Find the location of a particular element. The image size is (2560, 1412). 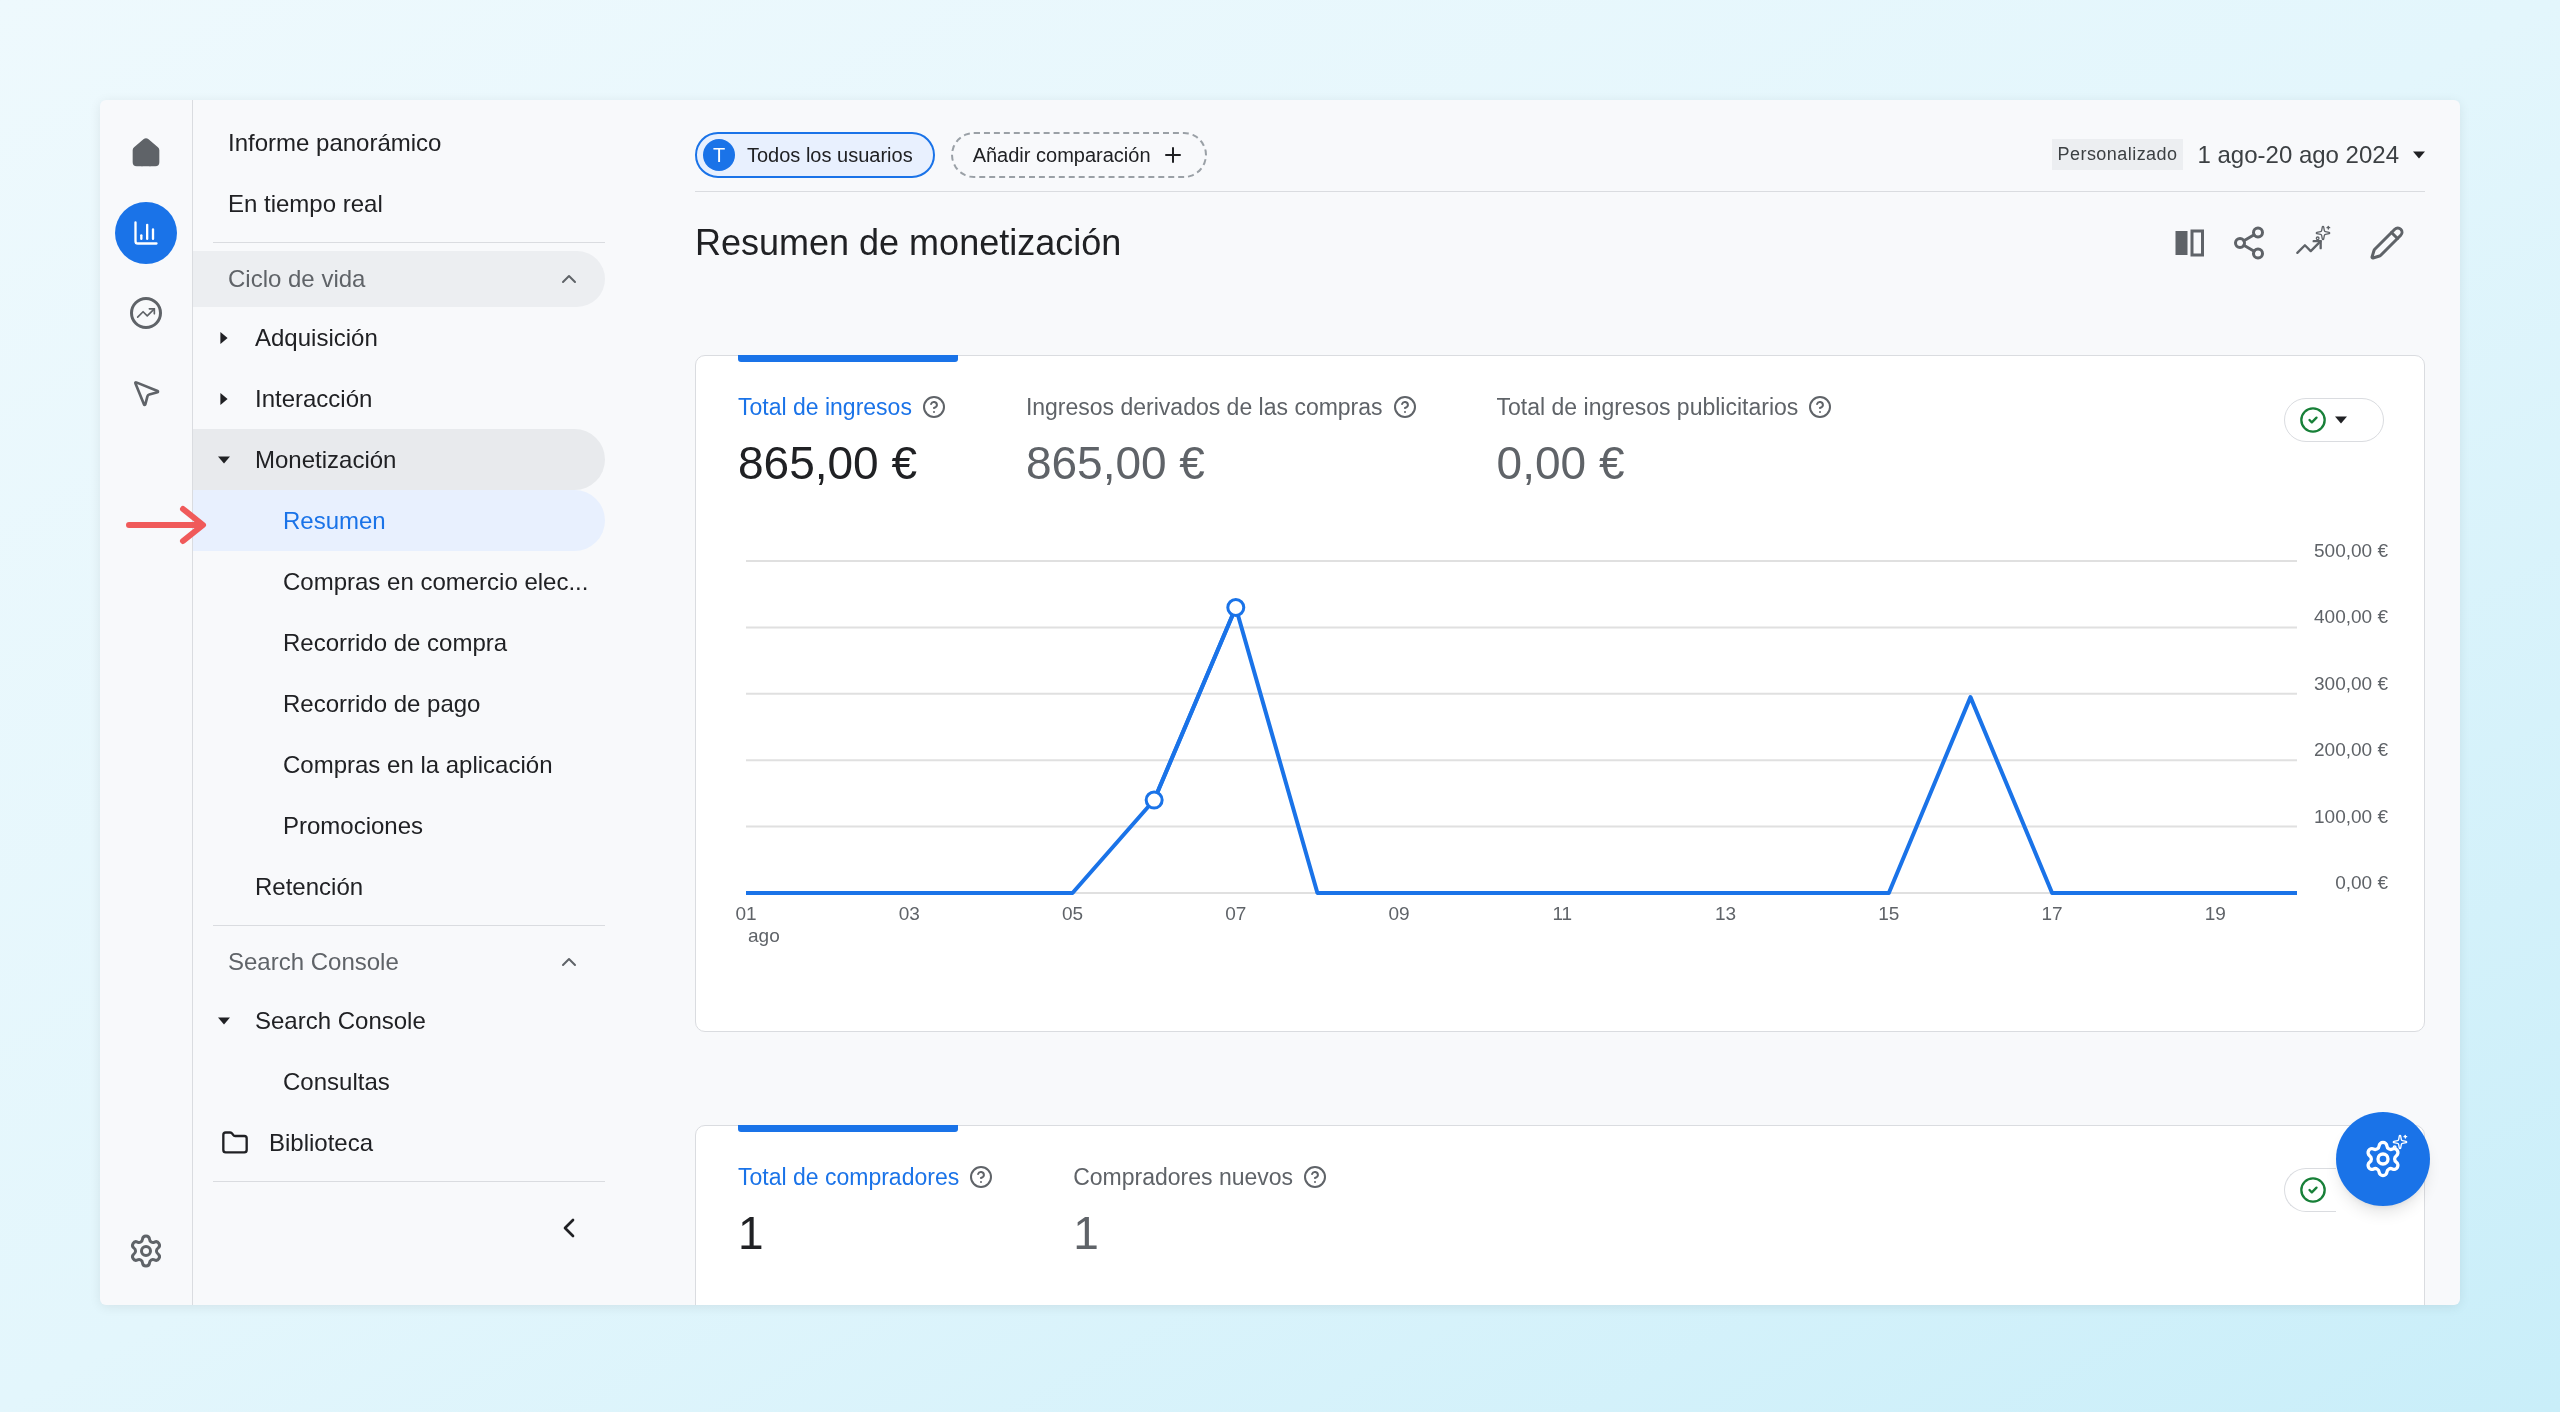

y-tick-label: 100,00 € is located at coordinates (2351, 816).